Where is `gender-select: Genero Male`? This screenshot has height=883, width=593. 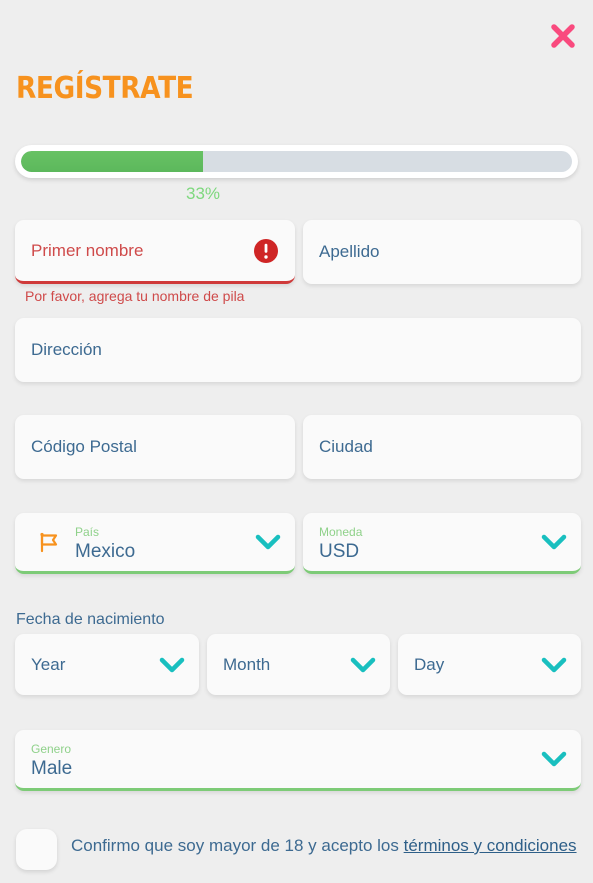 gender-select: Genero Male is located at coordinates (298, 760).